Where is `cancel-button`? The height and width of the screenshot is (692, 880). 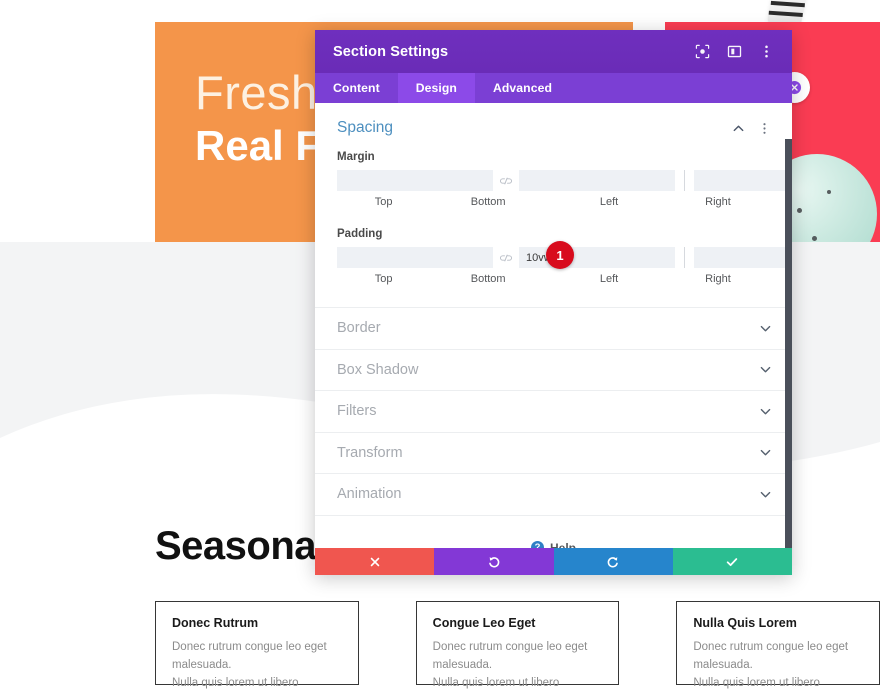
cancel-button is located at coordinates (375, 561).